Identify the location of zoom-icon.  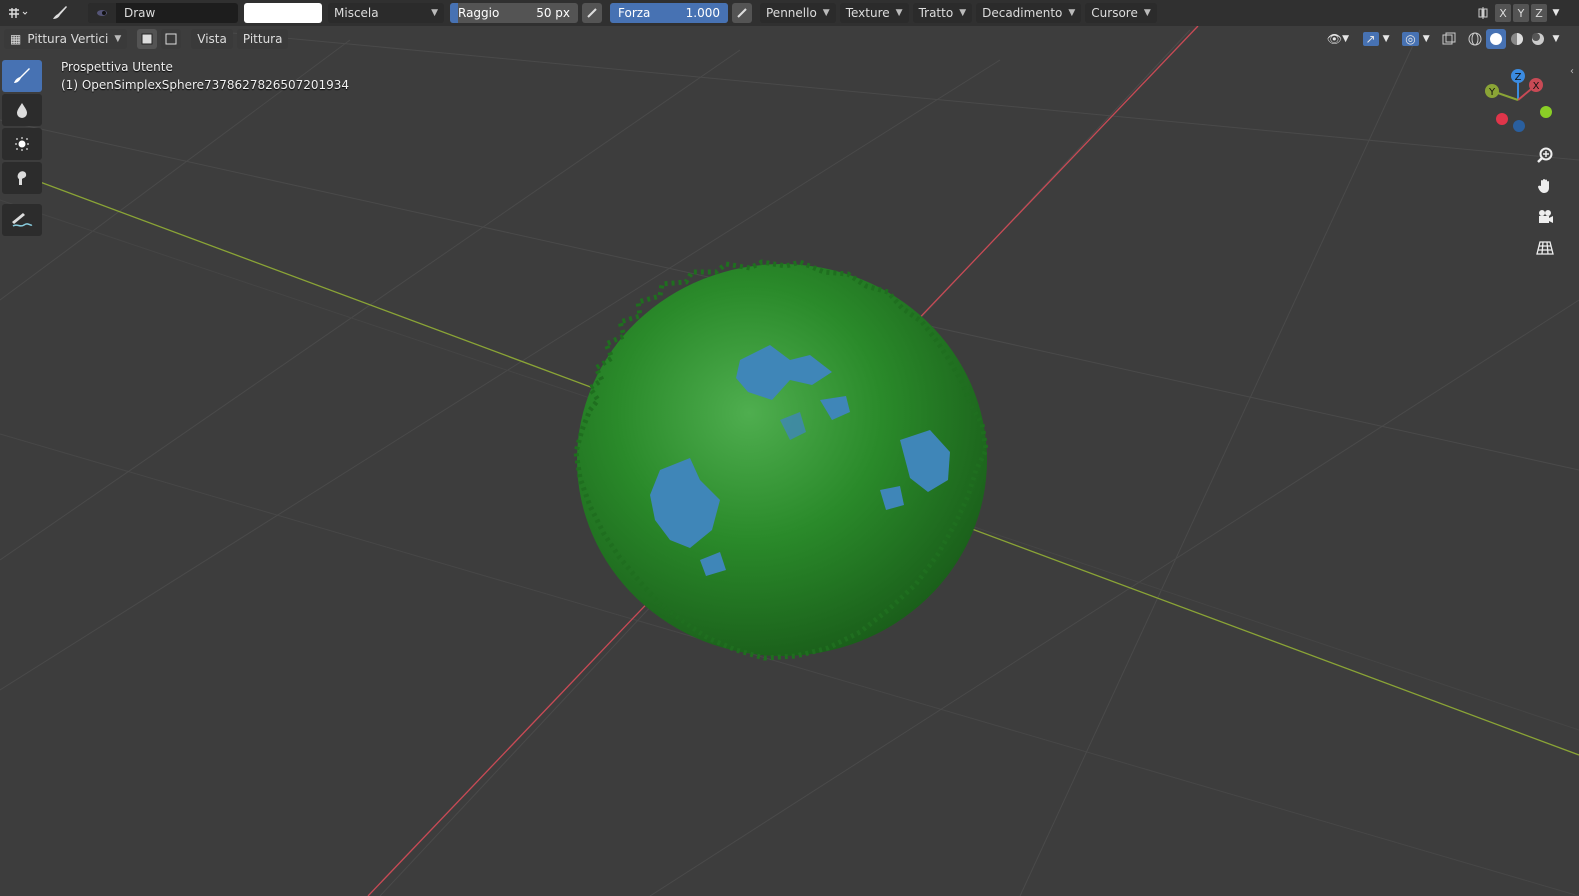
(1545, 155).